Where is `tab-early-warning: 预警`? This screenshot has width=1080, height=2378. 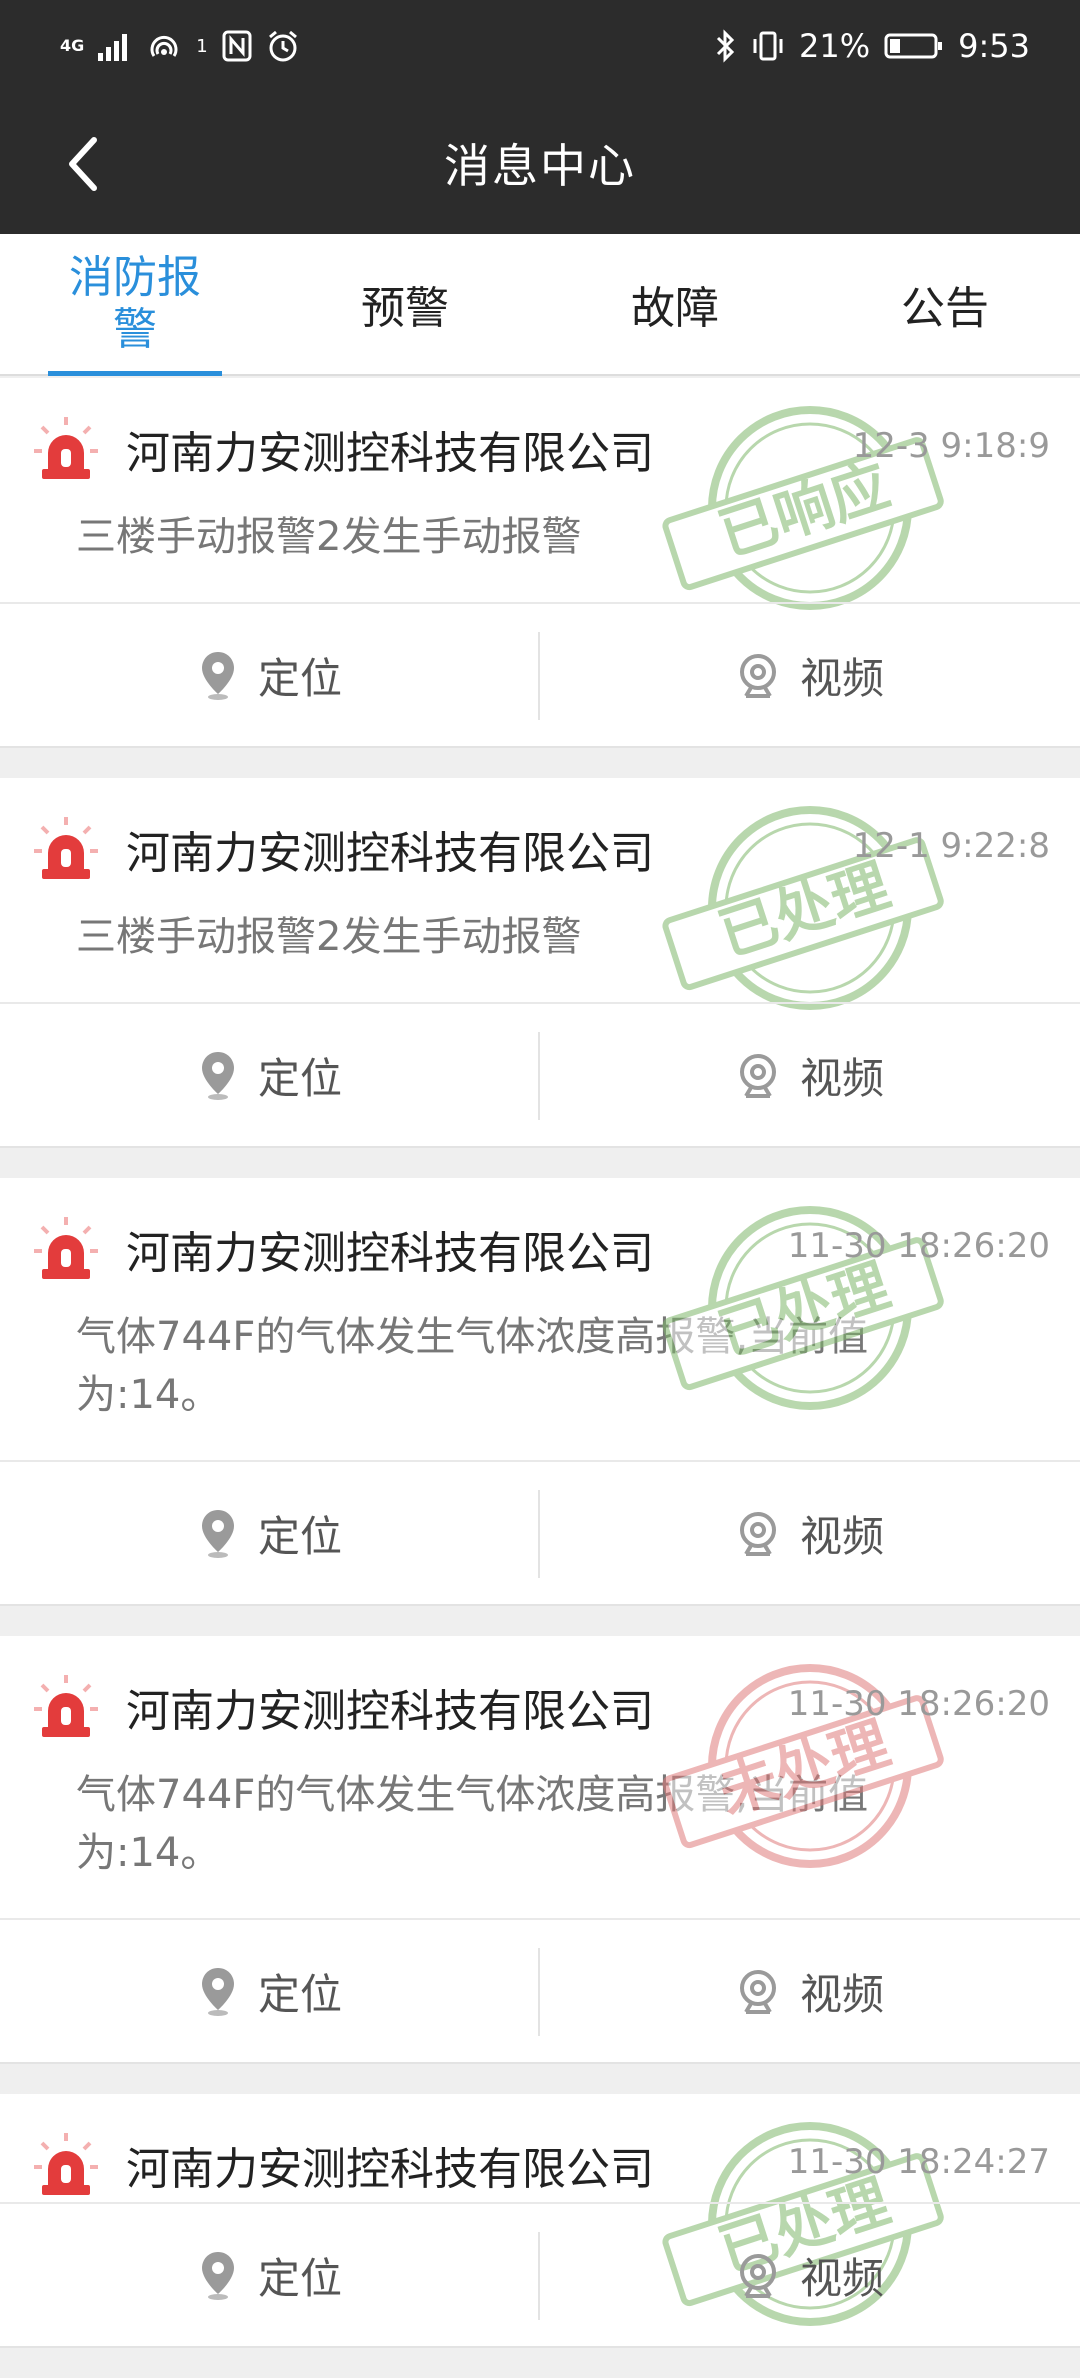
tab-early-warning: 预警 is located at coordinates (405, 304).